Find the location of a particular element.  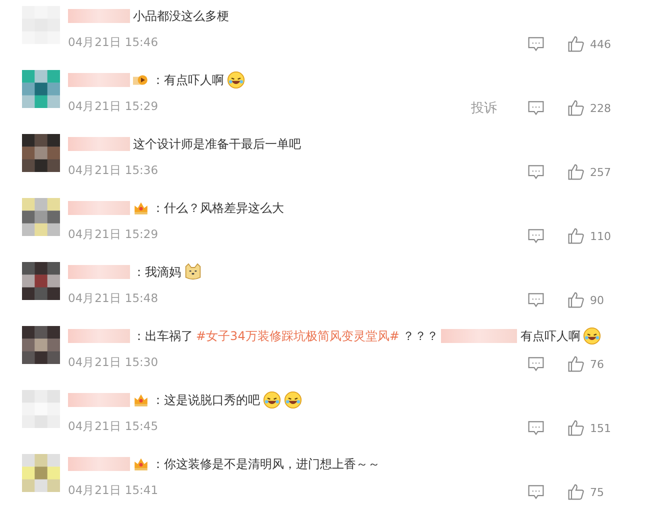

comment-time: 04月21日 15:36 is located at coordinates (113, 170).